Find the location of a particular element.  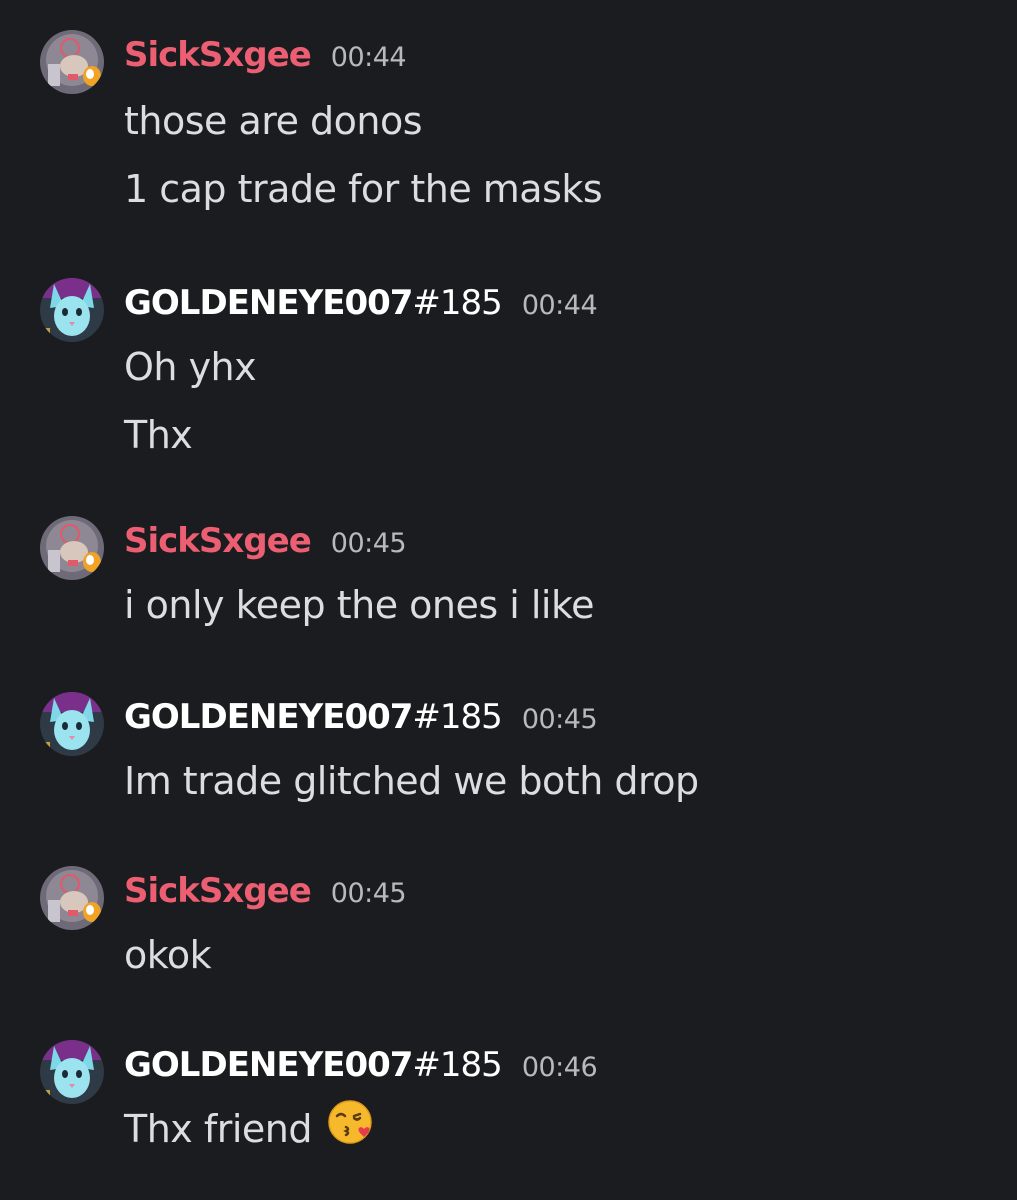

message-text: Im trade glitched we both drop is located at coordinates (411, 781).